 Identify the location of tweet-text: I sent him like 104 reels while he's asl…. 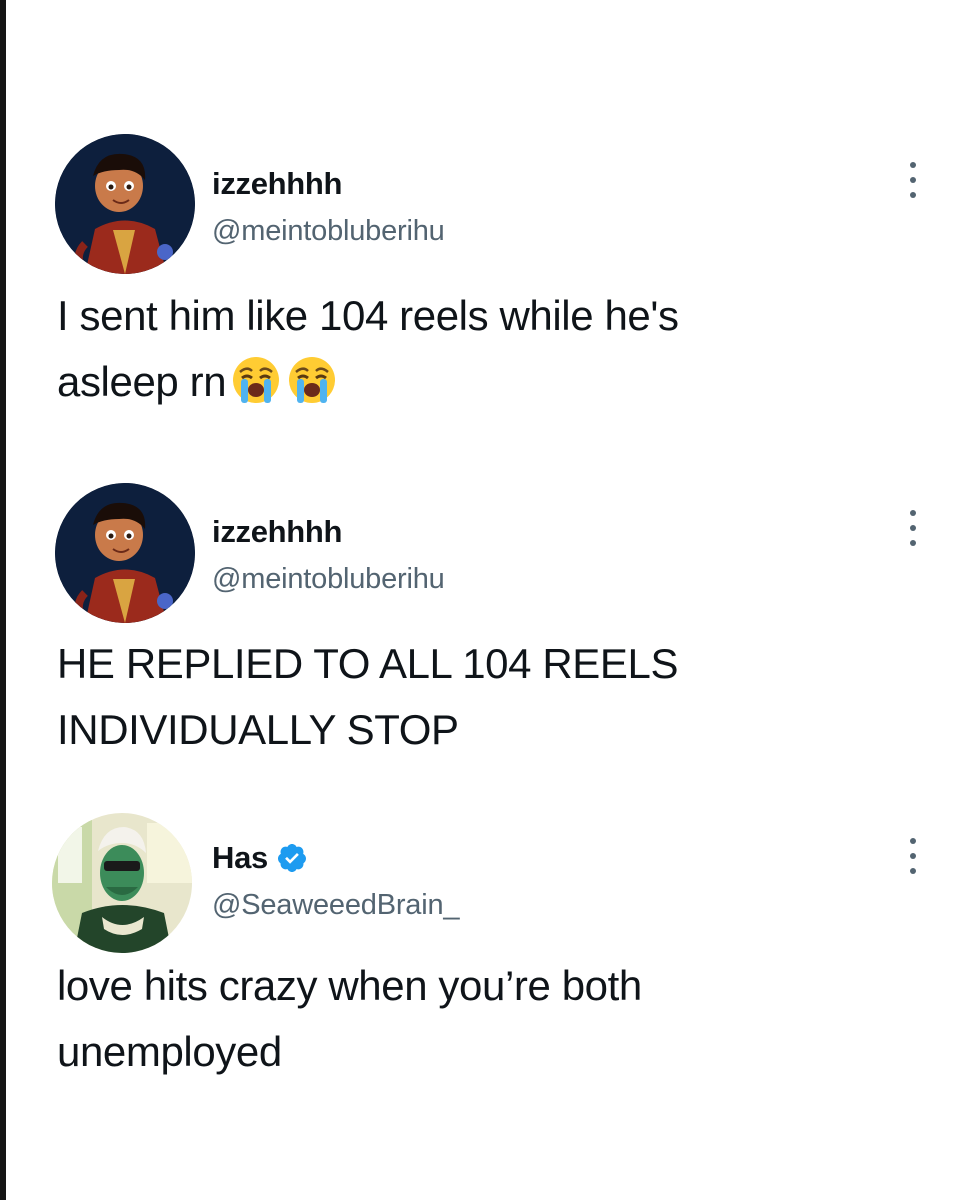
(476, 349).